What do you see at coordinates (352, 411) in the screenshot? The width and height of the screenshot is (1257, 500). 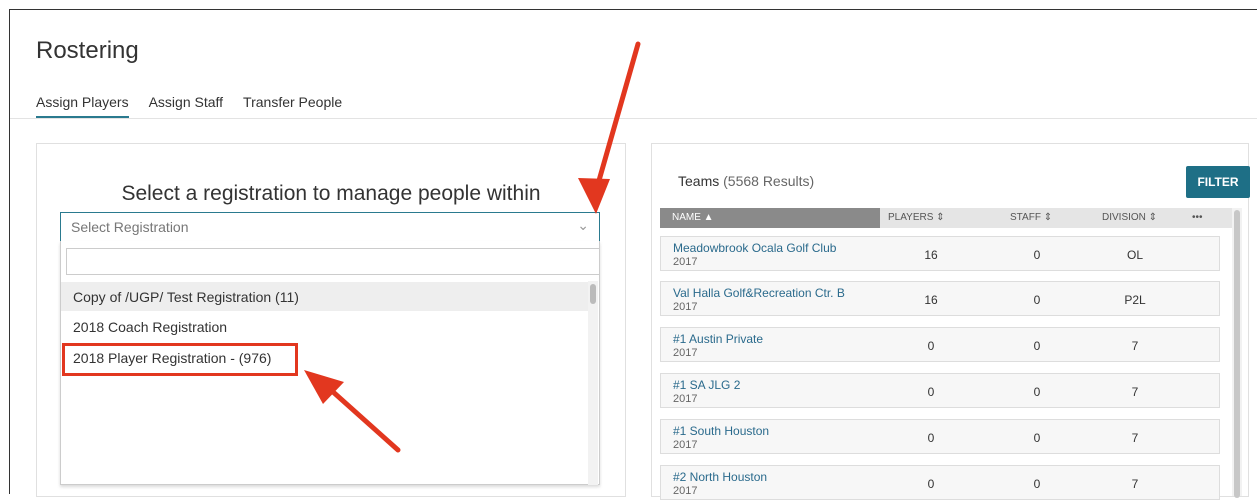 I see `arrow-to-option` at bounding box center [352, 411].